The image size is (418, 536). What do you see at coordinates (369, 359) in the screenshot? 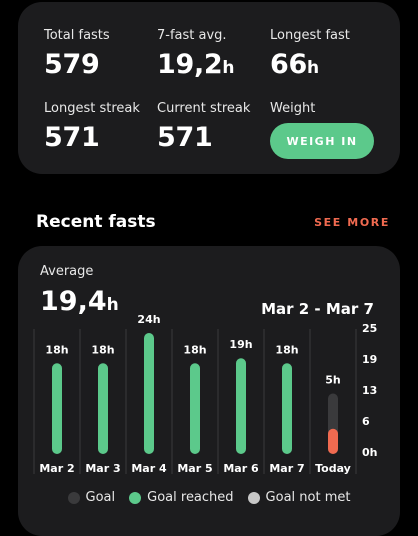
I see `y-tick-label: 19` at bounding box center [369, 359].